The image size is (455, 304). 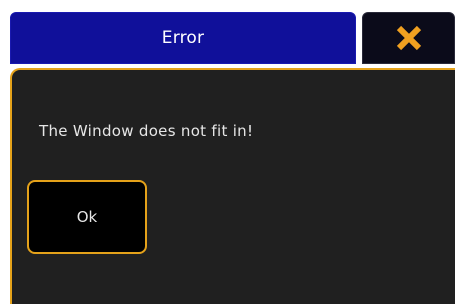 I want to click on title-bar: Error, so click(x=183, y=38).